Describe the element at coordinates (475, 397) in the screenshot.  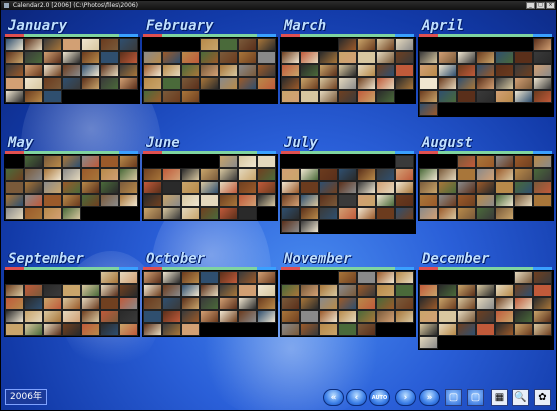
I see `view-button-2: ▢` at that location.